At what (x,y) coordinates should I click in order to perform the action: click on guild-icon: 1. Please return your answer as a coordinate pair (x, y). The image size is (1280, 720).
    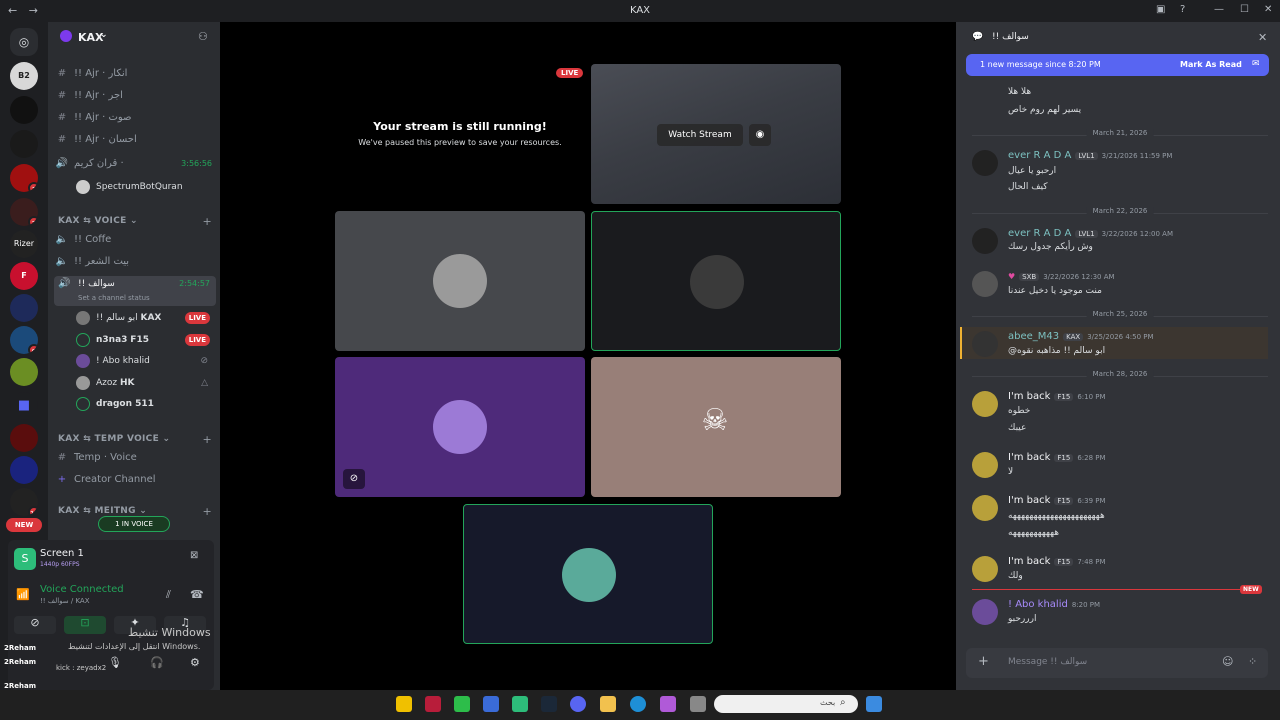
    Looking at the image, I should click on (24, 178).